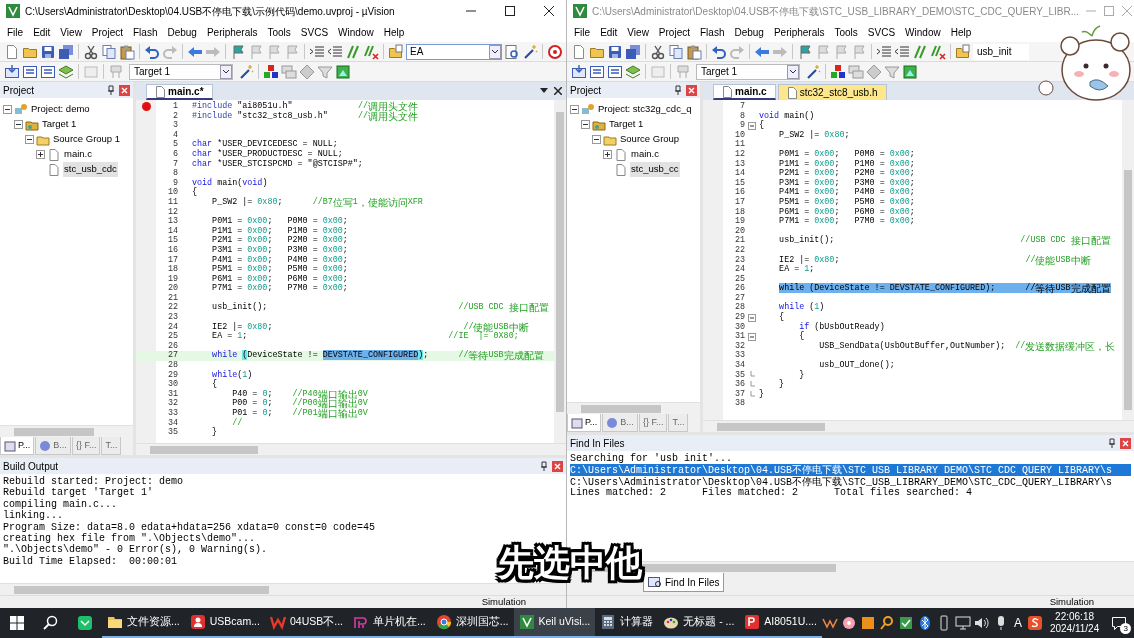 The width and height of the screenshot is (1134, 638). What do you see at coordinates (633, 51) in the screenshot?
I see `save-all-icon` at bounding box center [633, 51].